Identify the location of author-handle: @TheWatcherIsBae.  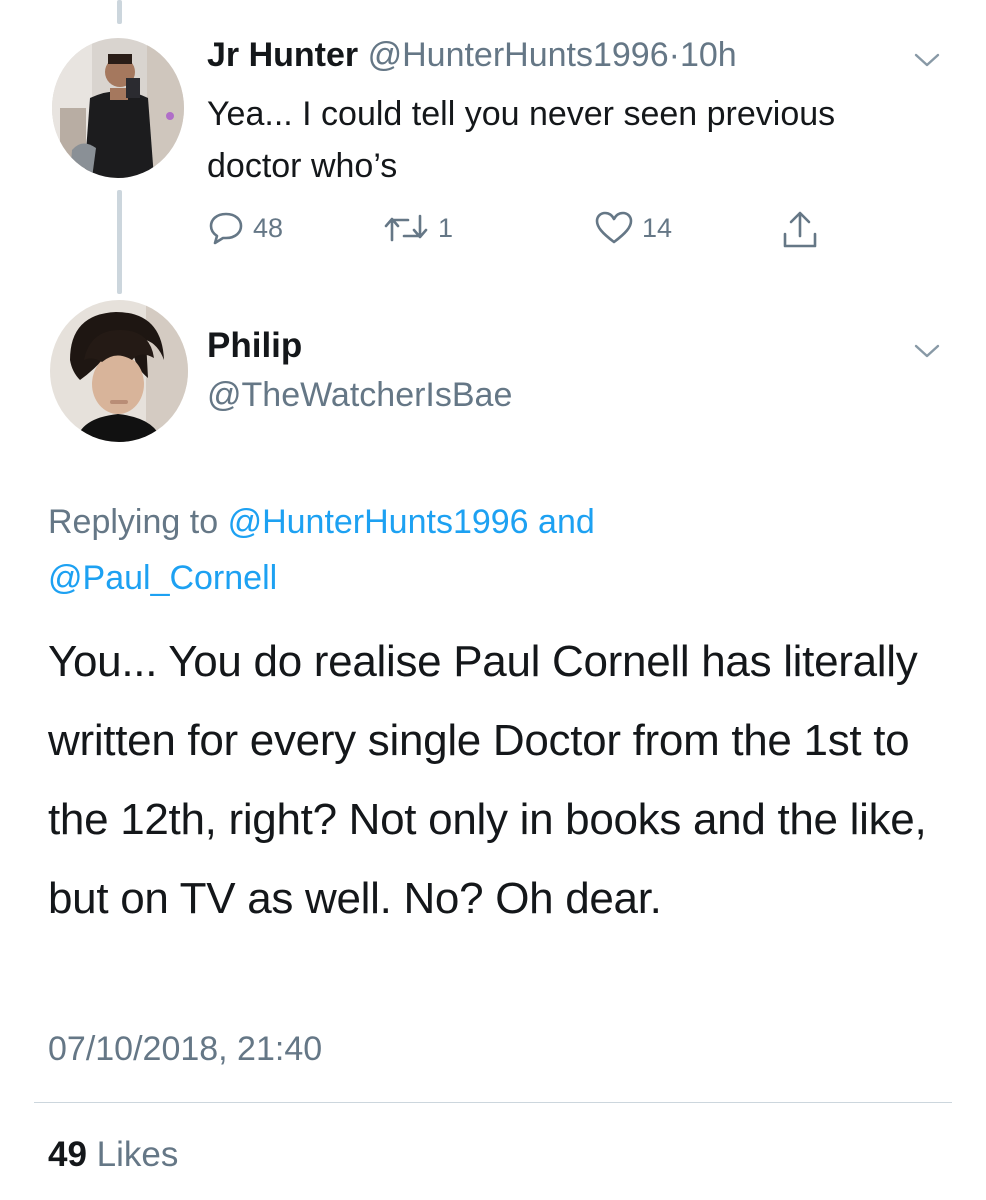
(359, 395).